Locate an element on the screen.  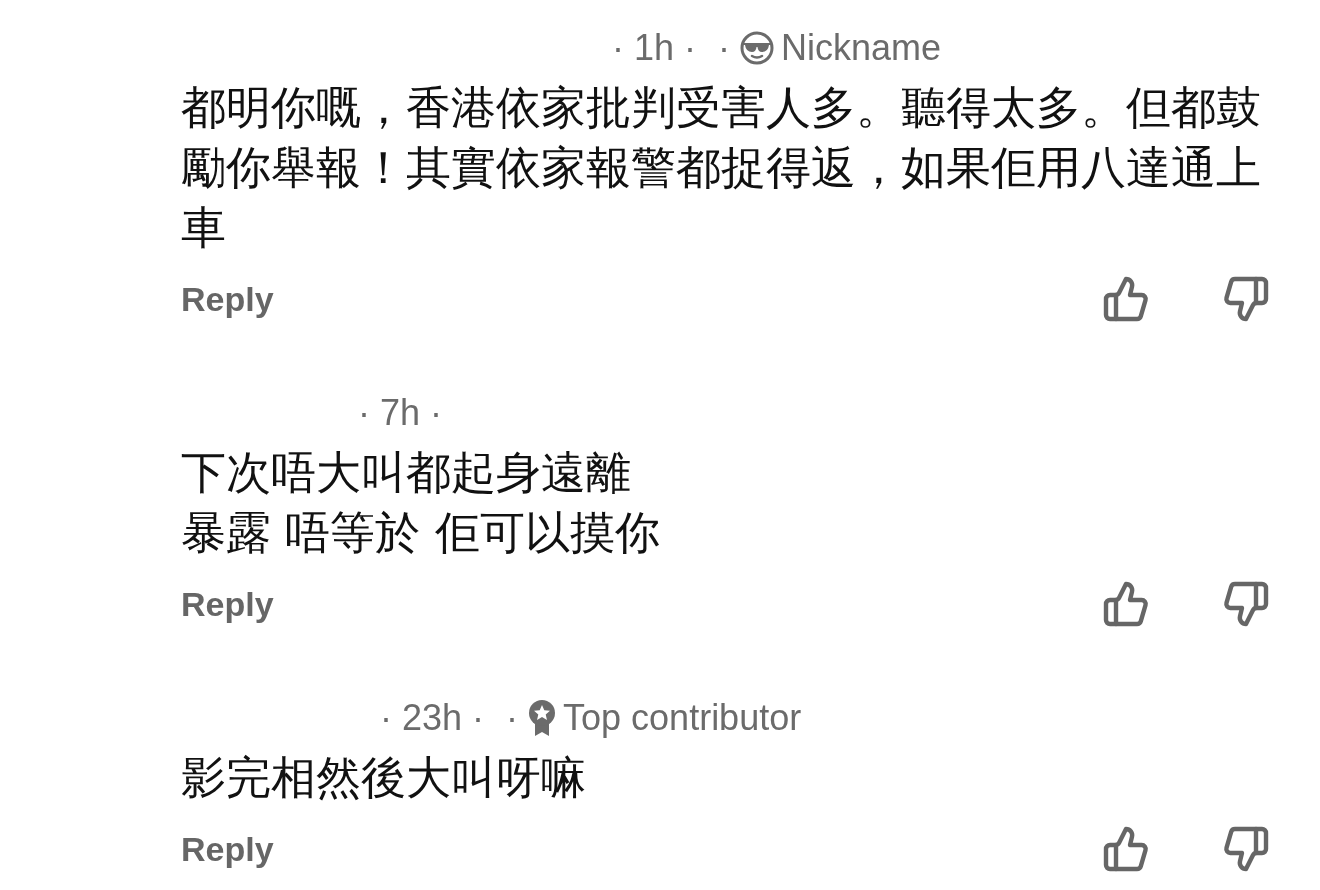
comment-time: · 7h · is located at coordinates (400, 413).